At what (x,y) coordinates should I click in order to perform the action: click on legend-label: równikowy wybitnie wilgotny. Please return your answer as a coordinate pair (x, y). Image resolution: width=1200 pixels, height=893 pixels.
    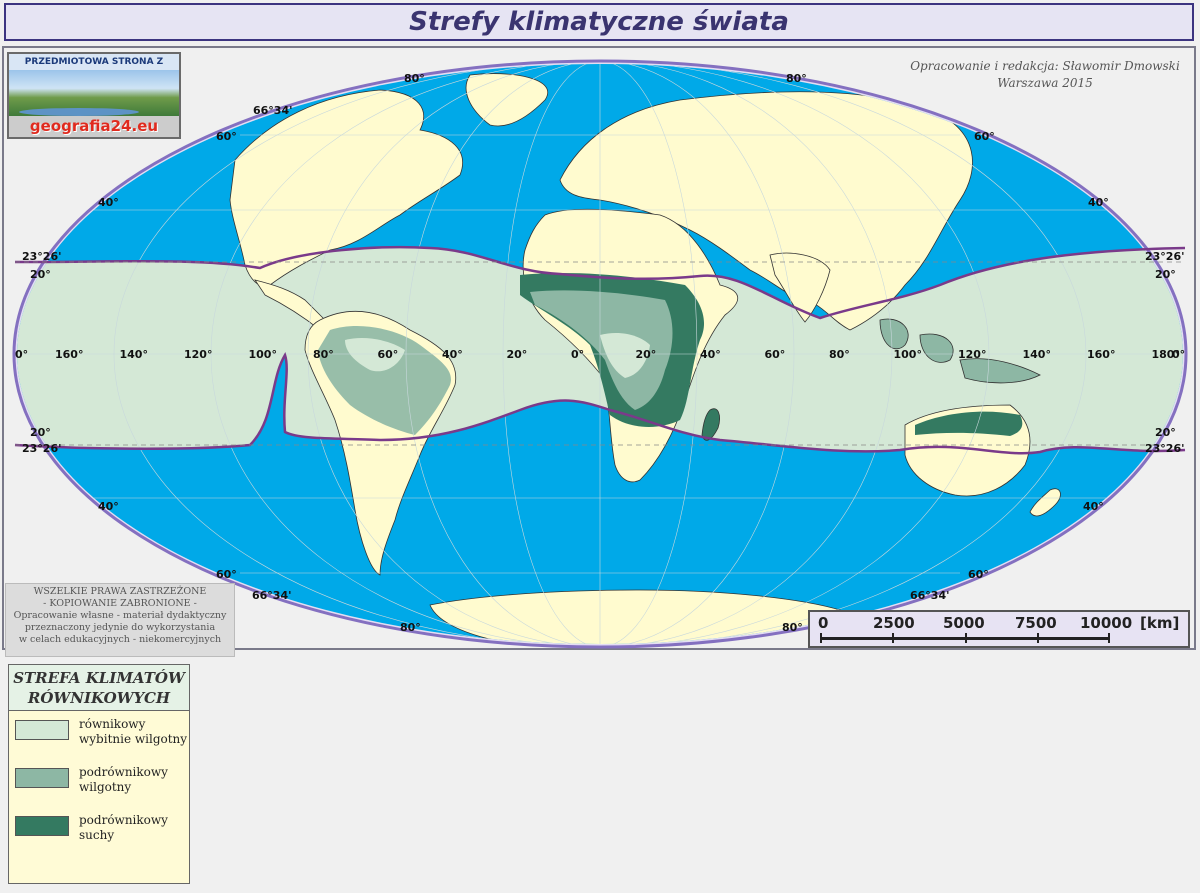
    Looking at the image, I should click on (134, 732).